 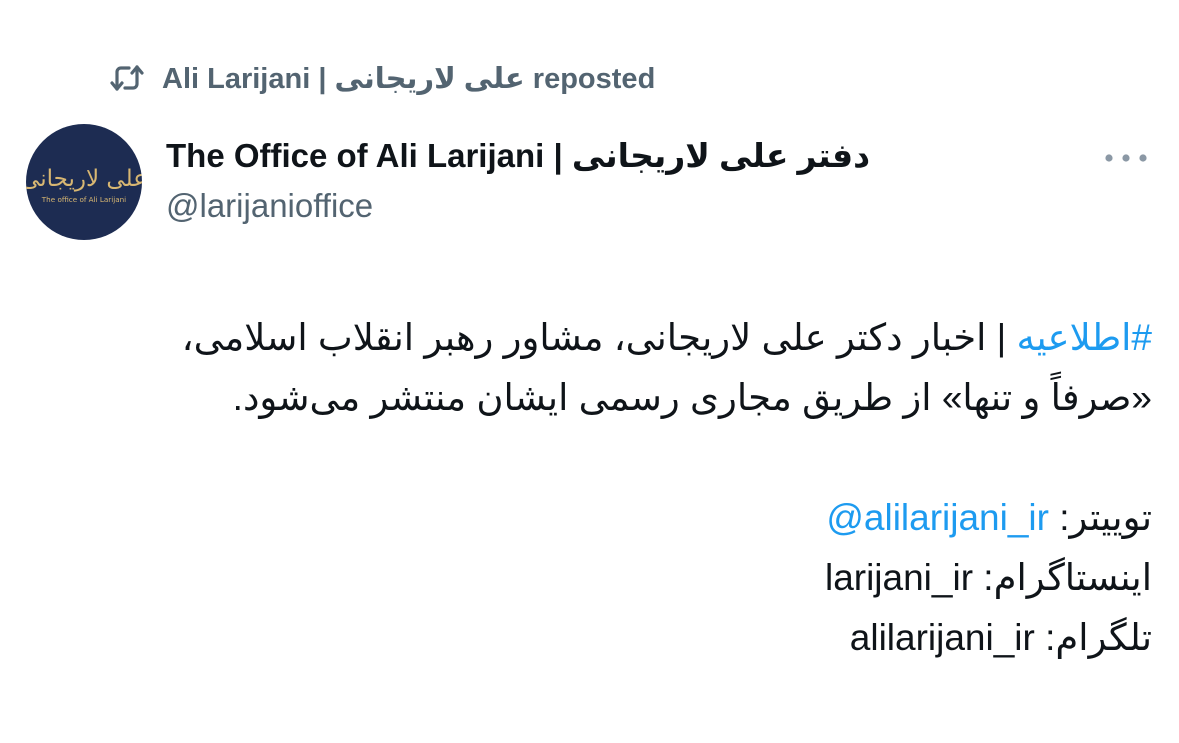 I want to click on telegram-handle: alilarijani_ir, so click(x=942, y=637).